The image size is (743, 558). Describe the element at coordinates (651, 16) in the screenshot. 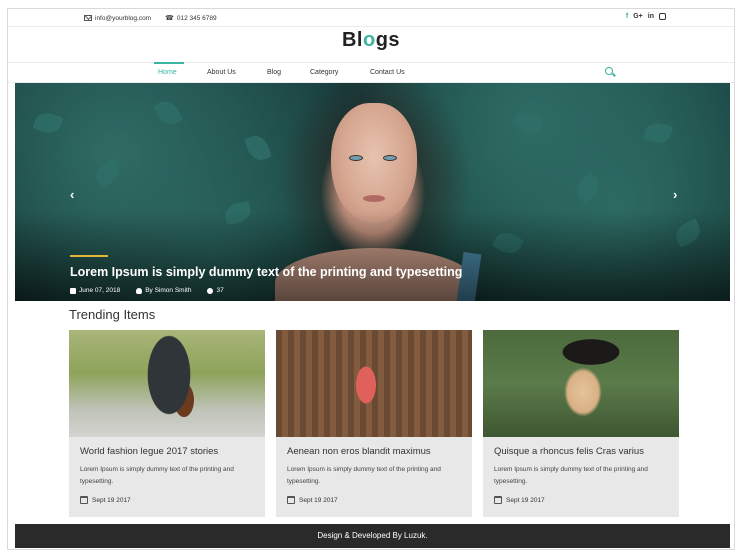

I see `linkedin-icon: in` at that location.